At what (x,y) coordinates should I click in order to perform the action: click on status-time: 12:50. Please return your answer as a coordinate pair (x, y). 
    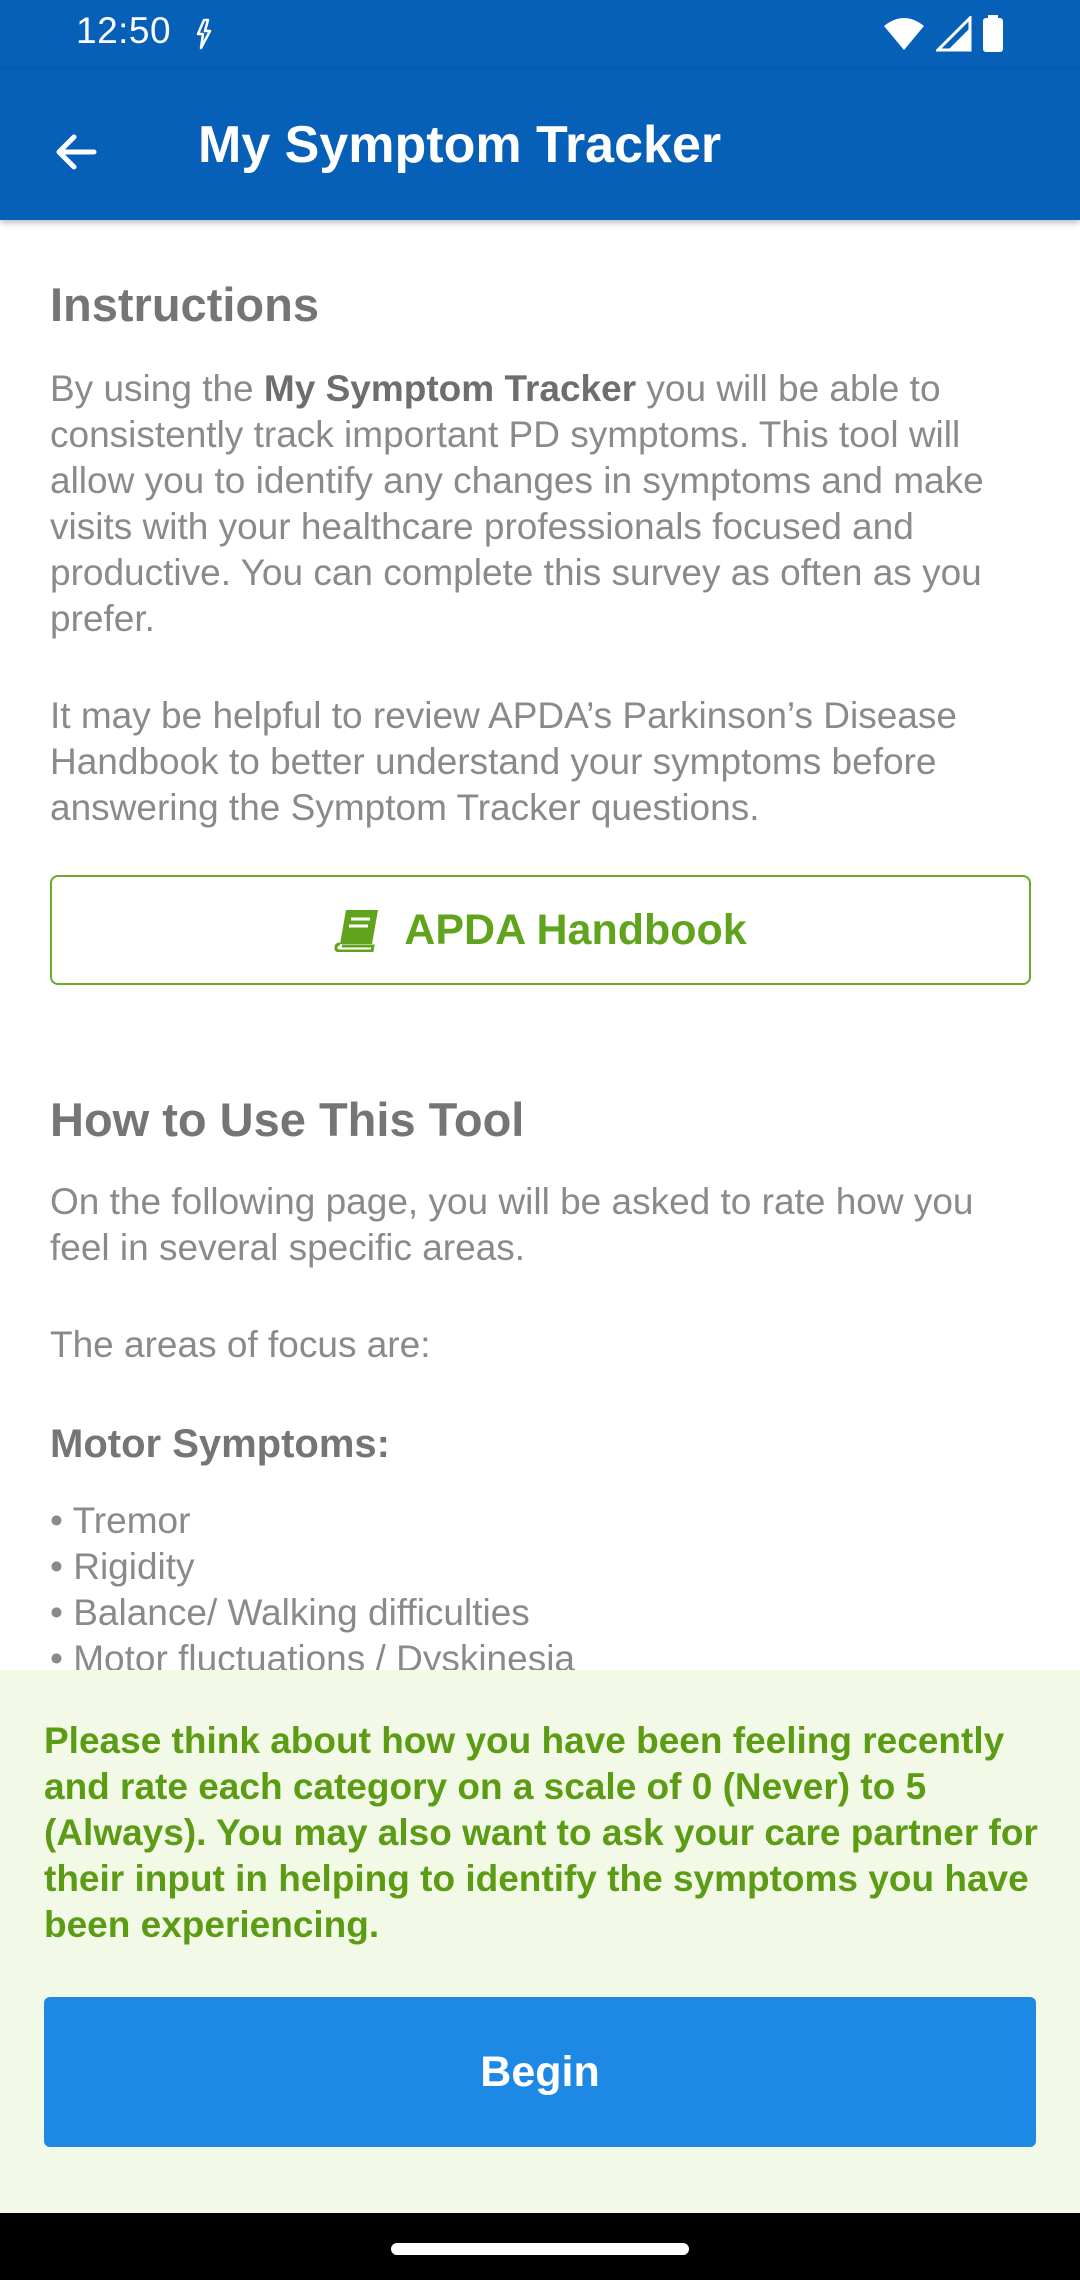
    Looking at the image, I should click on (124, 30).